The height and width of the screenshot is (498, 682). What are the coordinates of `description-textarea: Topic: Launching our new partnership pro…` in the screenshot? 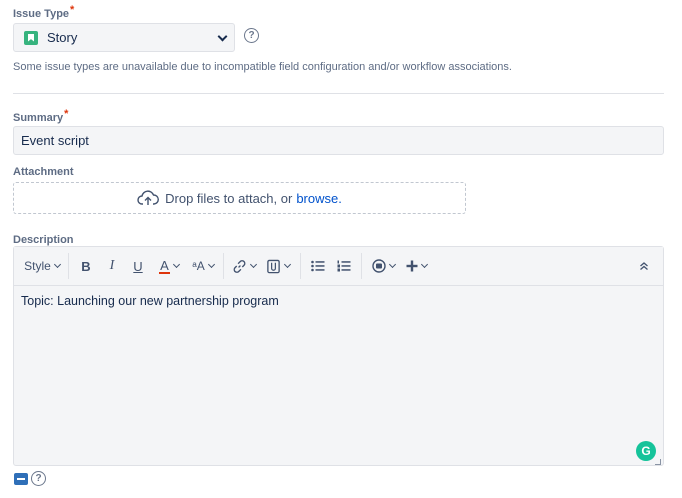 It's located at (338, 301).